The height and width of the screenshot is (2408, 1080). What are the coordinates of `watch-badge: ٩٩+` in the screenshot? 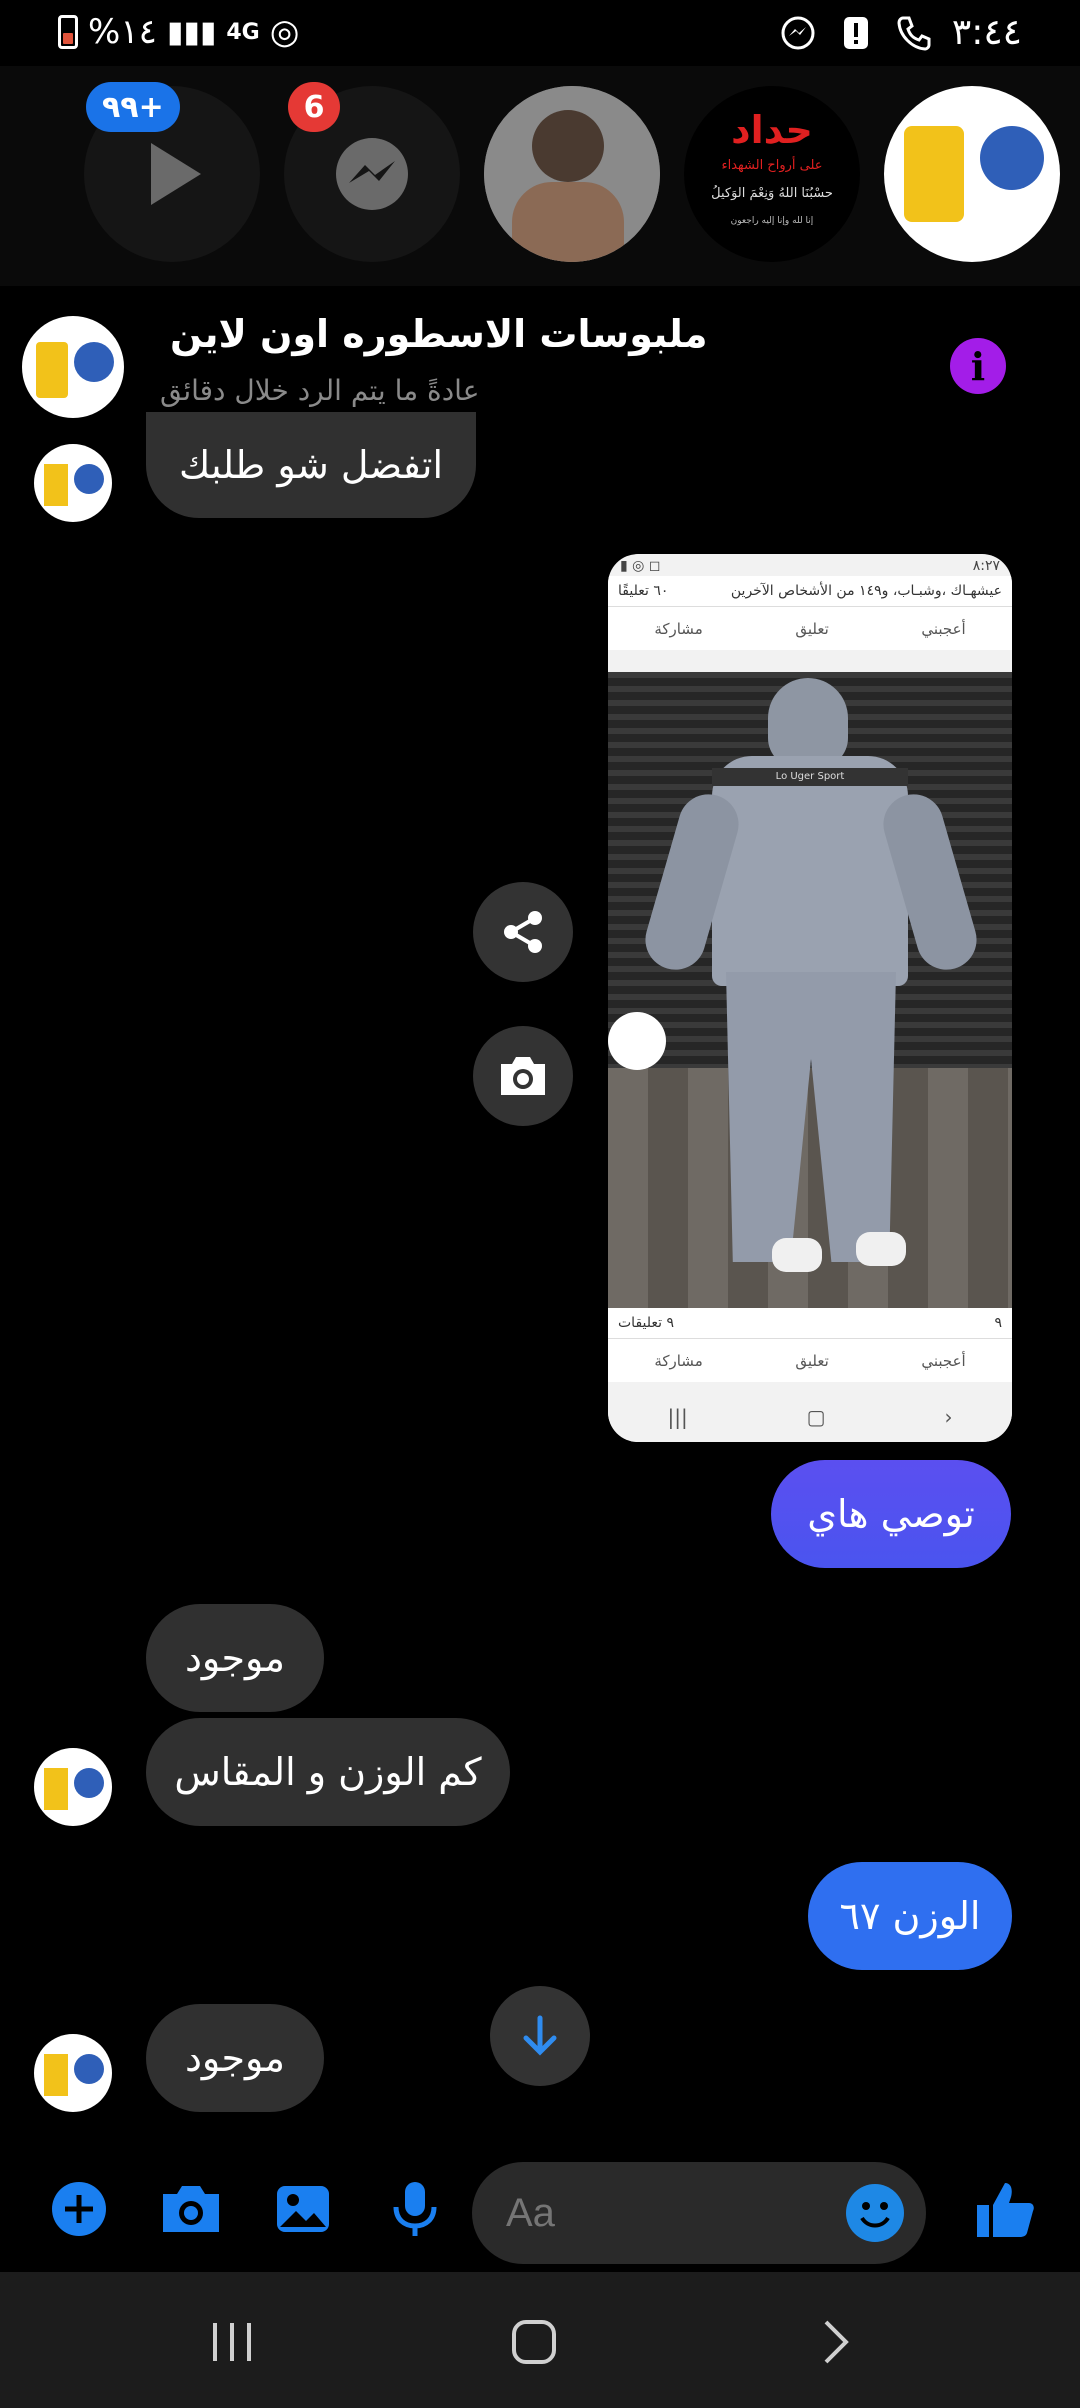 It's located at (133, 107).